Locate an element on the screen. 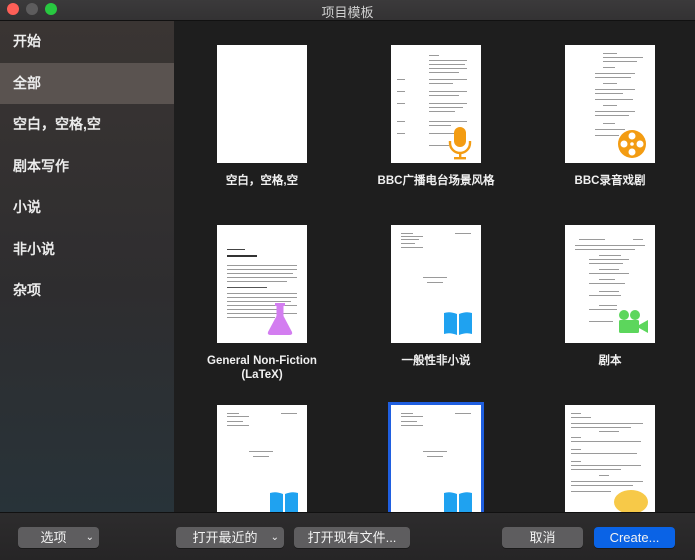 The image size is (695, 560). template-tile: 一般性非小说 is located at coordinates (437, 286).